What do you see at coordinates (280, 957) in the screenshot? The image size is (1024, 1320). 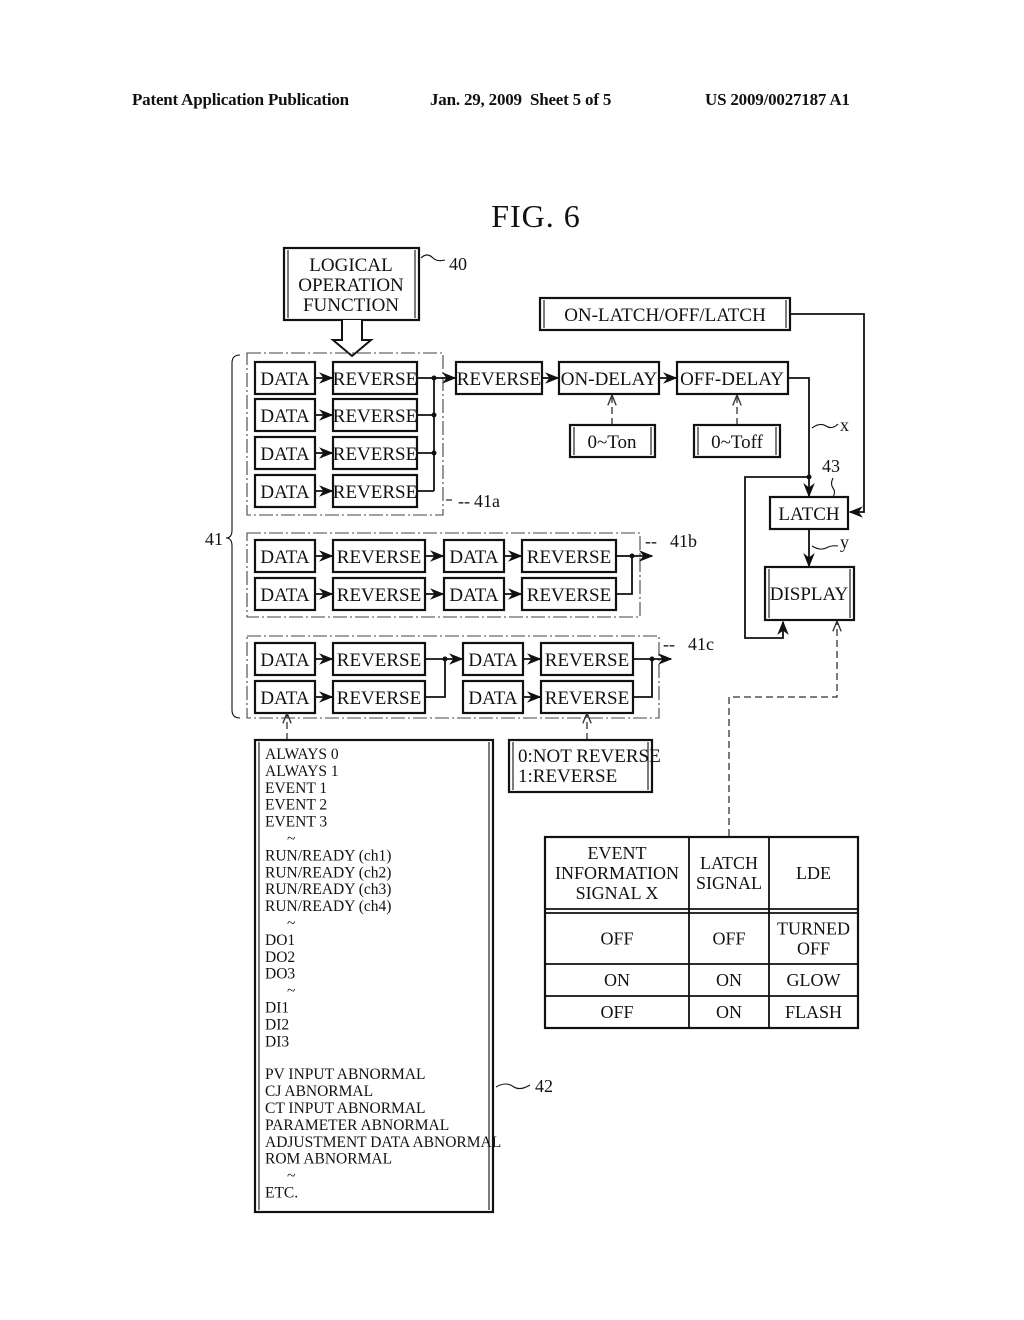 I see `source-list-item: DO2` at bounding box center [280, 957].